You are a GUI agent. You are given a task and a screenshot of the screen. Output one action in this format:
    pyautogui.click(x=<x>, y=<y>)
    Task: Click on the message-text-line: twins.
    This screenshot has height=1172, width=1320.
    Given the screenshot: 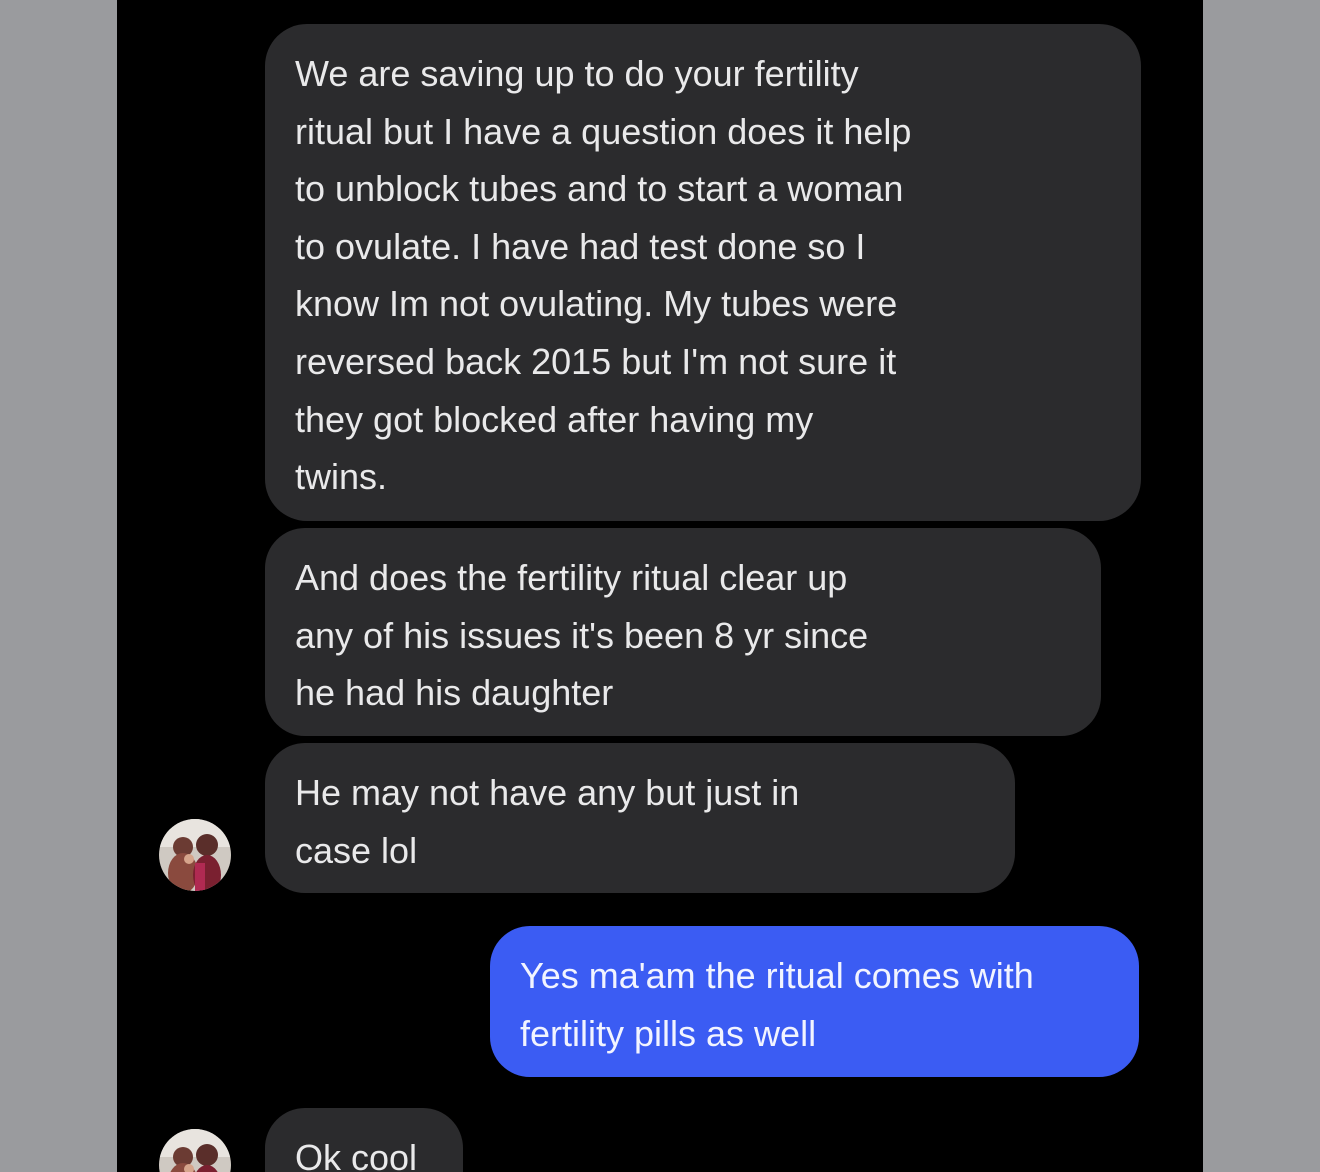 What is the action you would take?
    pyautogui.click(x=341, y=477)
    